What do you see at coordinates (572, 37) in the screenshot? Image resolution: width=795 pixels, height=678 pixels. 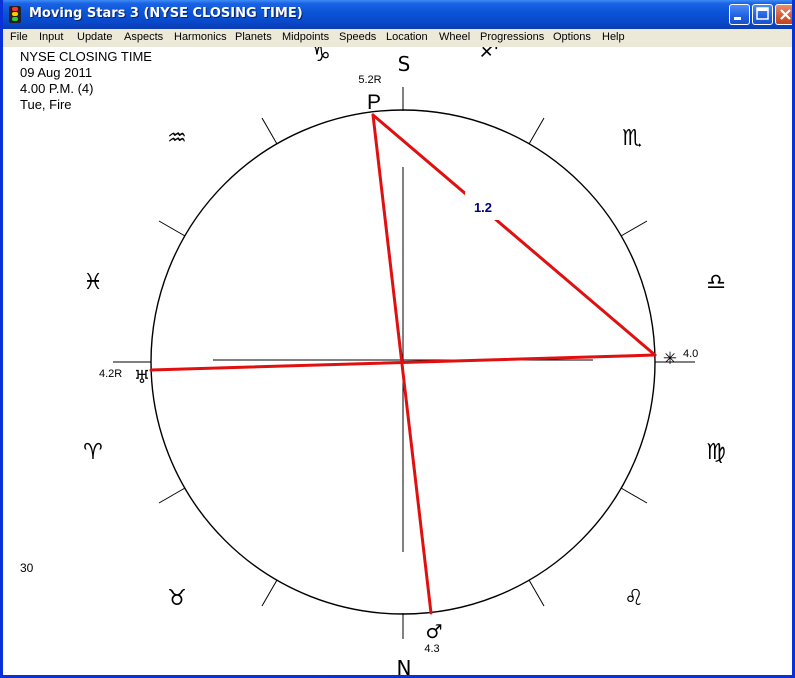 I see `menu-options: Options` at bounding box center [572, 37].